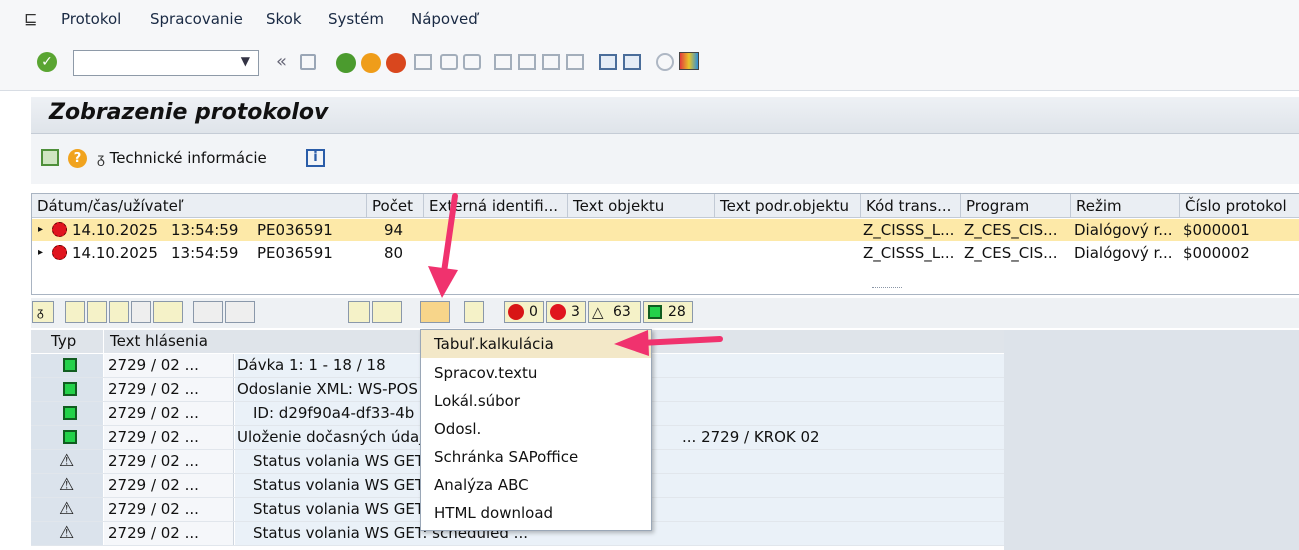  I want to click on arrow-left-annotation, so click(668, 343).